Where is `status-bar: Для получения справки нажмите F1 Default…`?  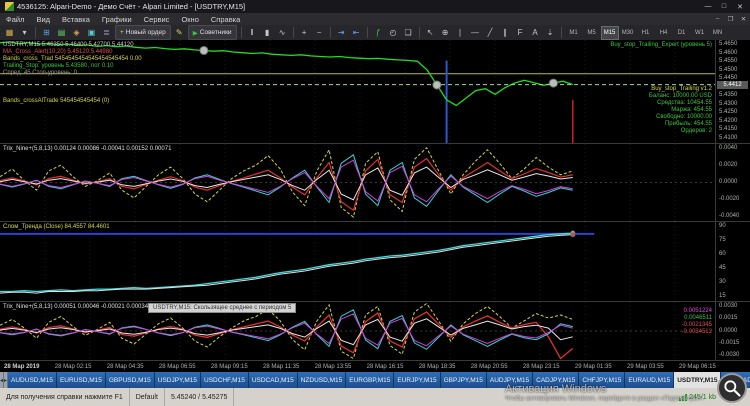 status-bar: Для получения справки нажмите F1 Default… is located at coordinates (375, 397).